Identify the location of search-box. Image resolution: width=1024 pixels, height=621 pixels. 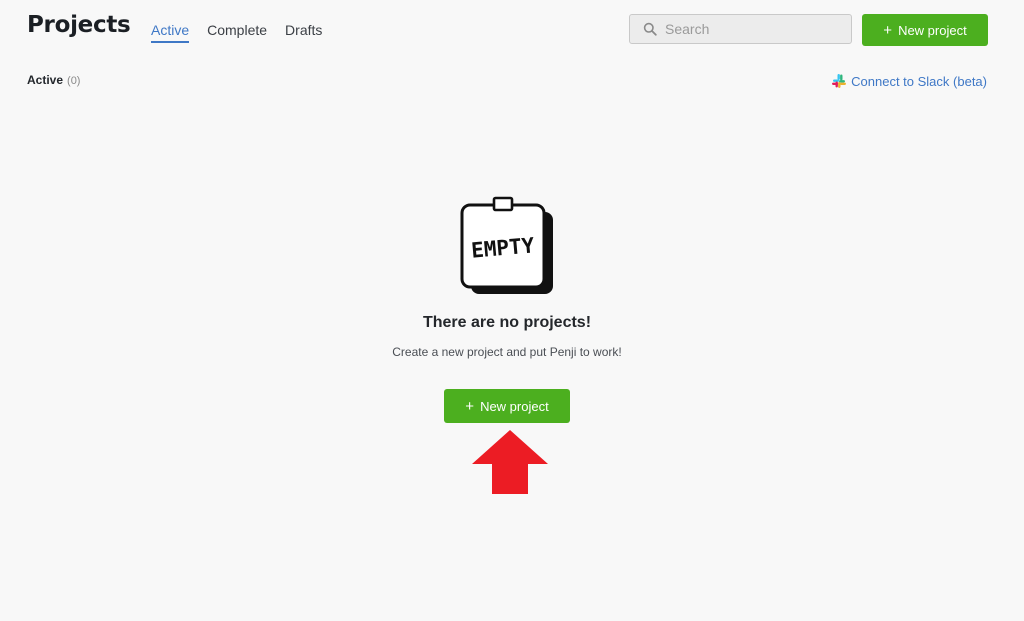
(740, 29).